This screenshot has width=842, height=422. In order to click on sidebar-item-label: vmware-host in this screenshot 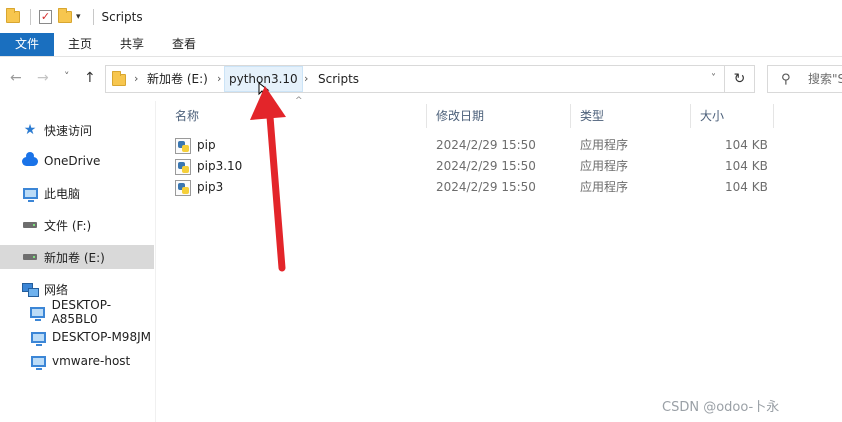, I will do `click(91, 361)`.